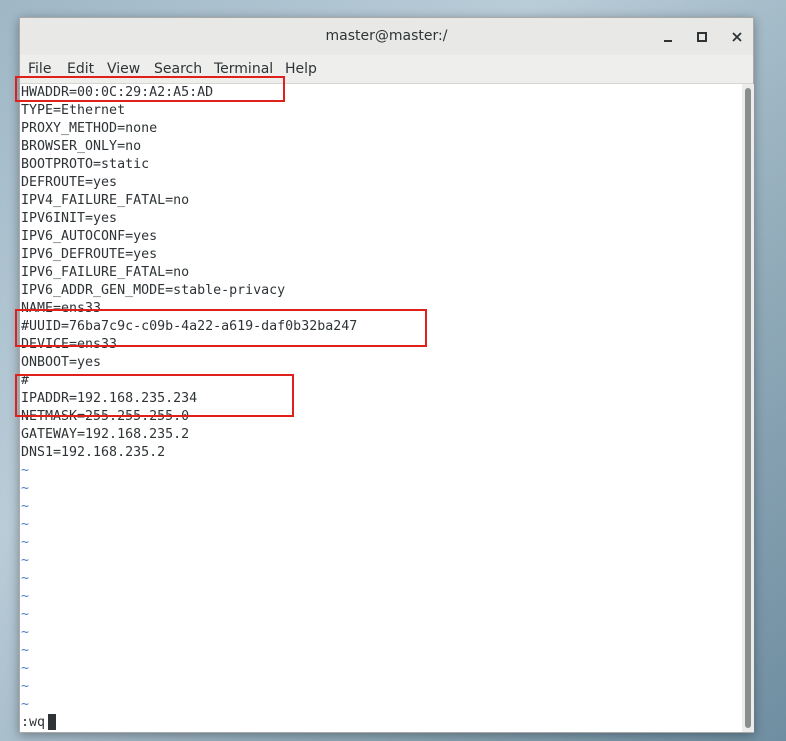  I want to click on config-line: BROWSER_ONLY=no, so click(81, 146).